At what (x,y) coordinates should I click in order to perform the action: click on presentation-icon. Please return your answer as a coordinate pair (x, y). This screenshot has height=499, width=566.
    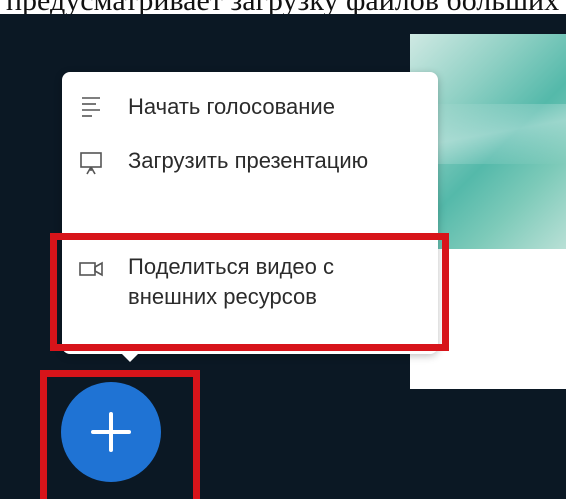
    Looking at the image, I should click on (91, 163).